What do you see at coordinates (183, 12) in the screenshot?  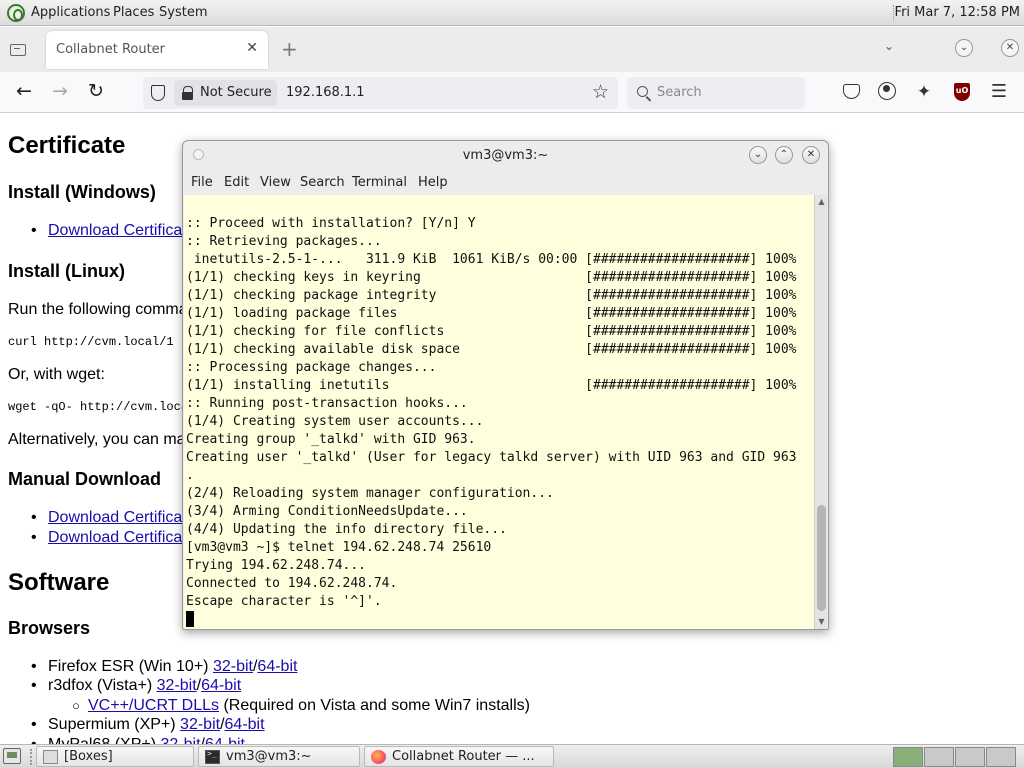 I see `system-menu: System` at bounding box center [183, 12].